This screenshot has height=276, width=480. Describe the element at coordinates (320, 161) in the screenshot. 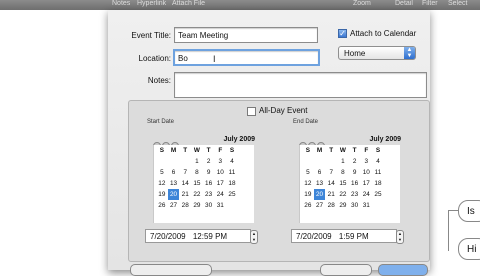

I see `day-cell` at that location.